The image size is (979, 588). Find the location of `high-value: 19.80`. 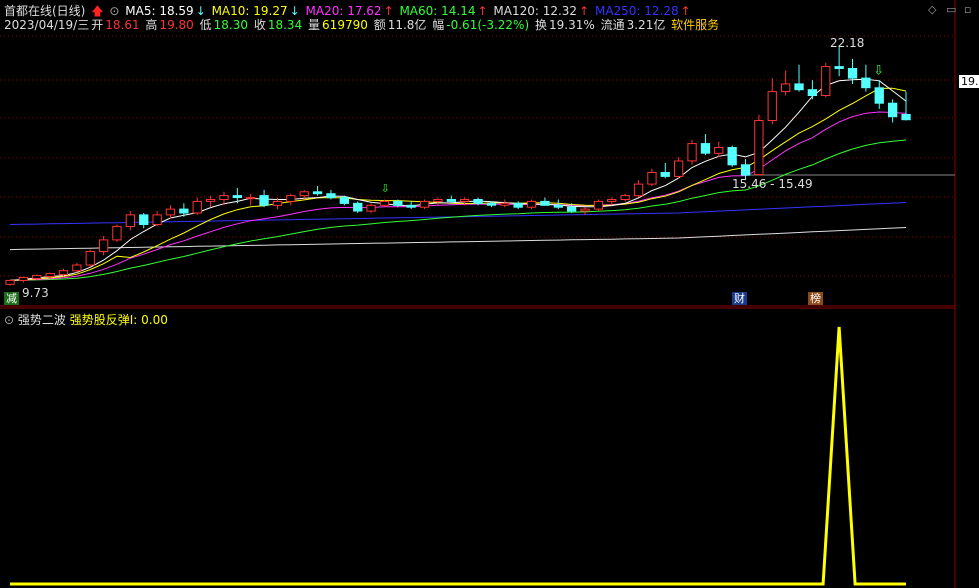

high-value: 19.80 is located at coordinates (176, 25).